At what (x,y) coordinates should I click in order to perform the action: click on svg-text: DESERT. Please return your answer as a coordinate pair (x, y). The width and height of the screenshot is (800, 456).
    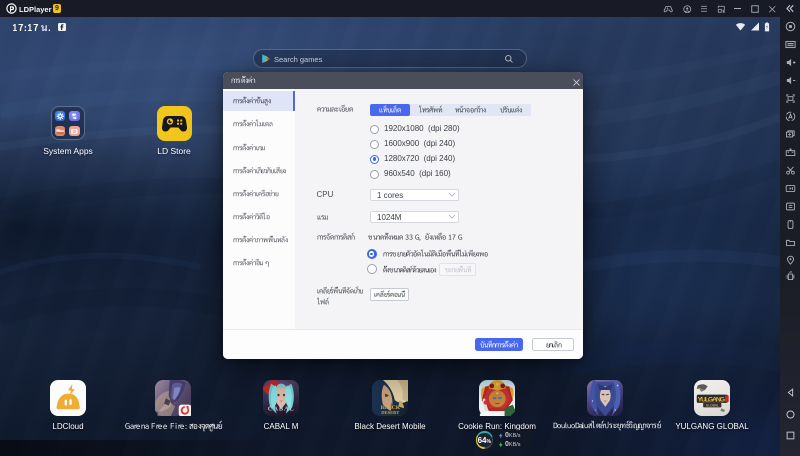
    Looking at the image, I should click on (390, 412).